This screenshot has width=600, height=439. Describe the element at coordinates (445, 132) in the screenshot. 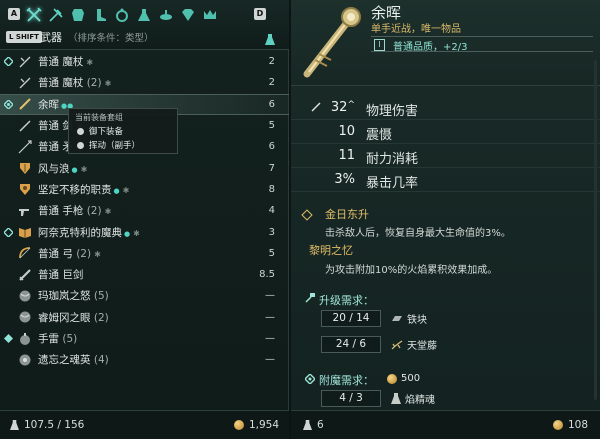

I see `stat-row: 10 震慑` at that location.